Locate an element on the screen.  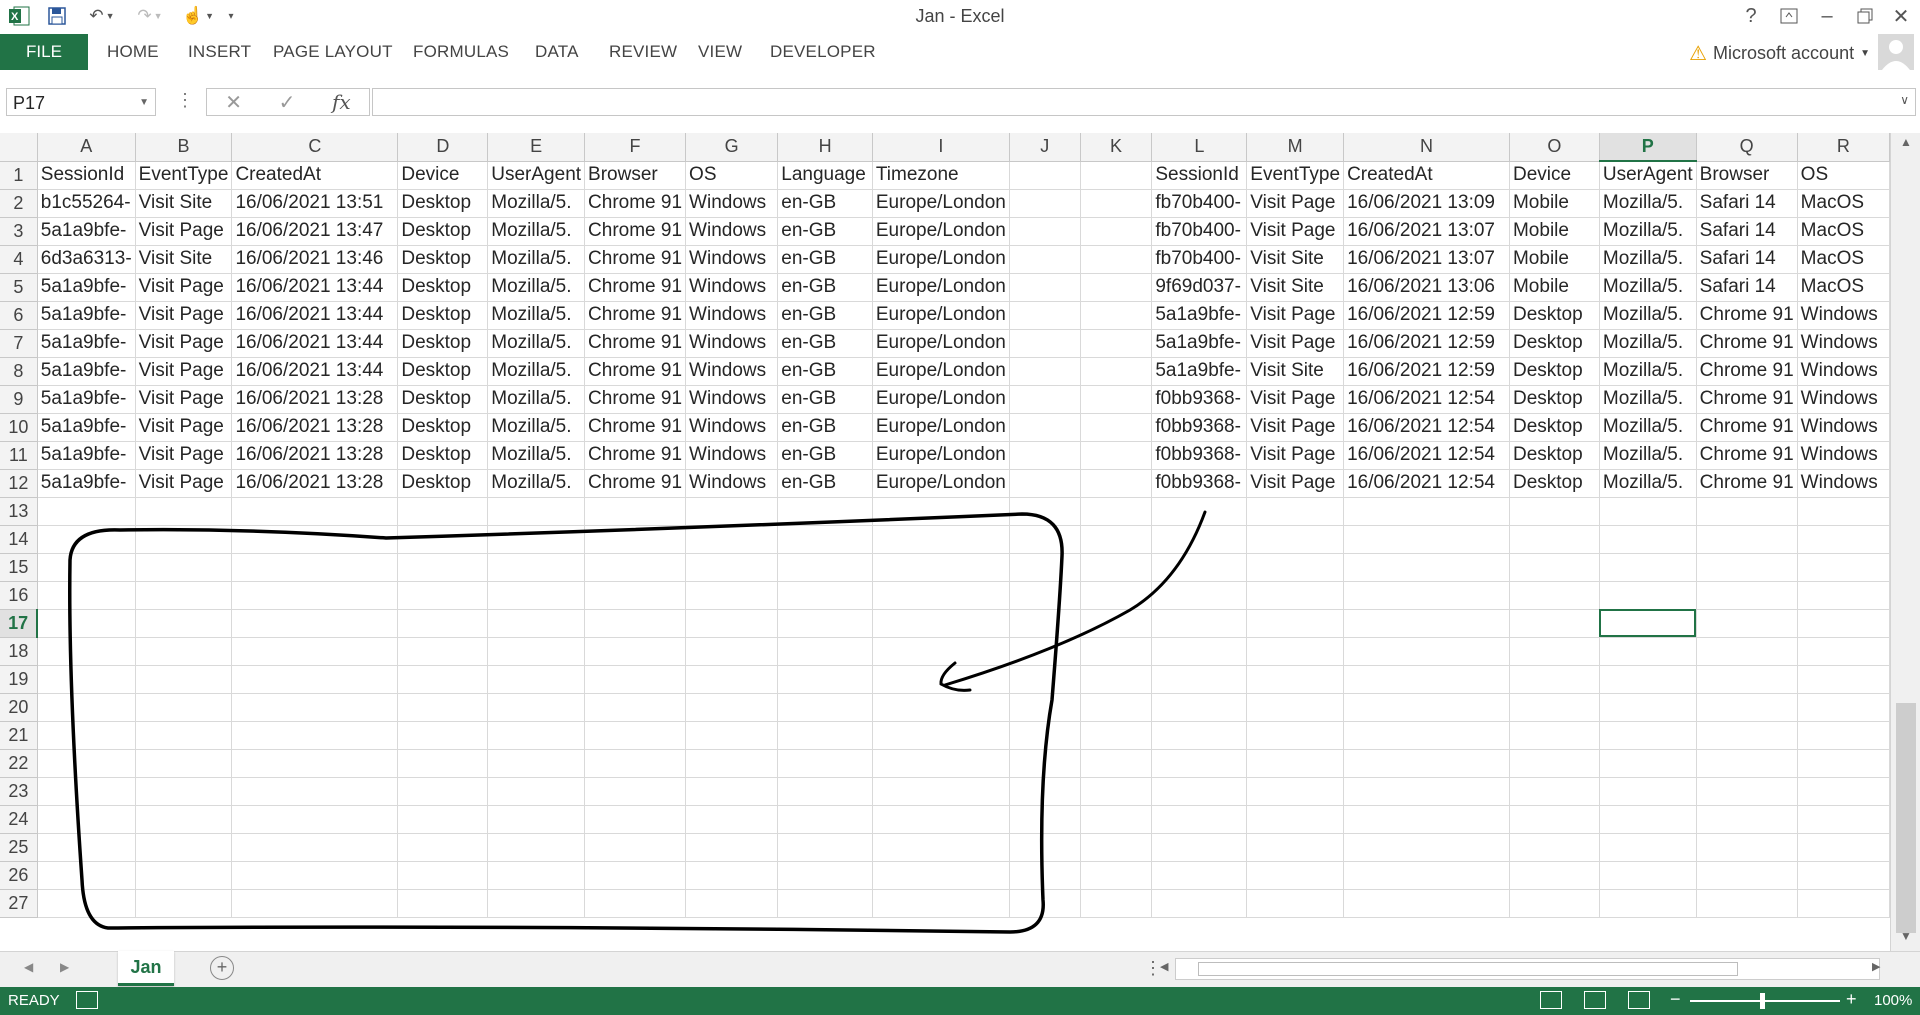
cell-i24 is located at coordinates (941, 819).